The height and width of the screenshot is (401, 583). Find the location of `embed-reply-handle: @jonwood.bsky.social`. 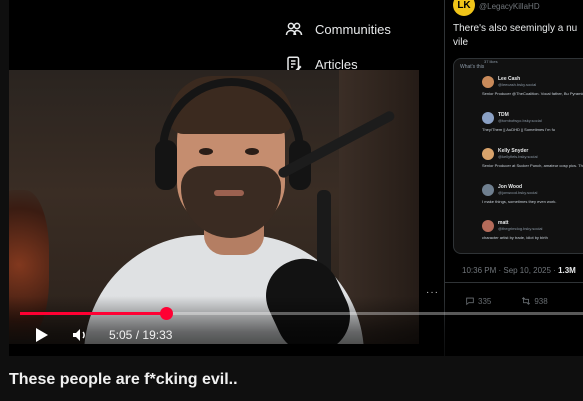

embed-reply-handle: @jonwood.bsky.social is located at coordinates (518, 192).